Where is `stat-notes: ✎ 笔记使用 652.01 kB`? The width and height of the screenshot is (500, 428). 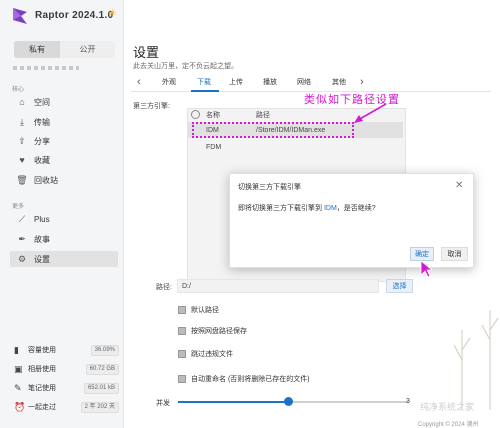 stat-notes: ✎ 笔记使用 652.01 kB is located at coordinates (66, 388).